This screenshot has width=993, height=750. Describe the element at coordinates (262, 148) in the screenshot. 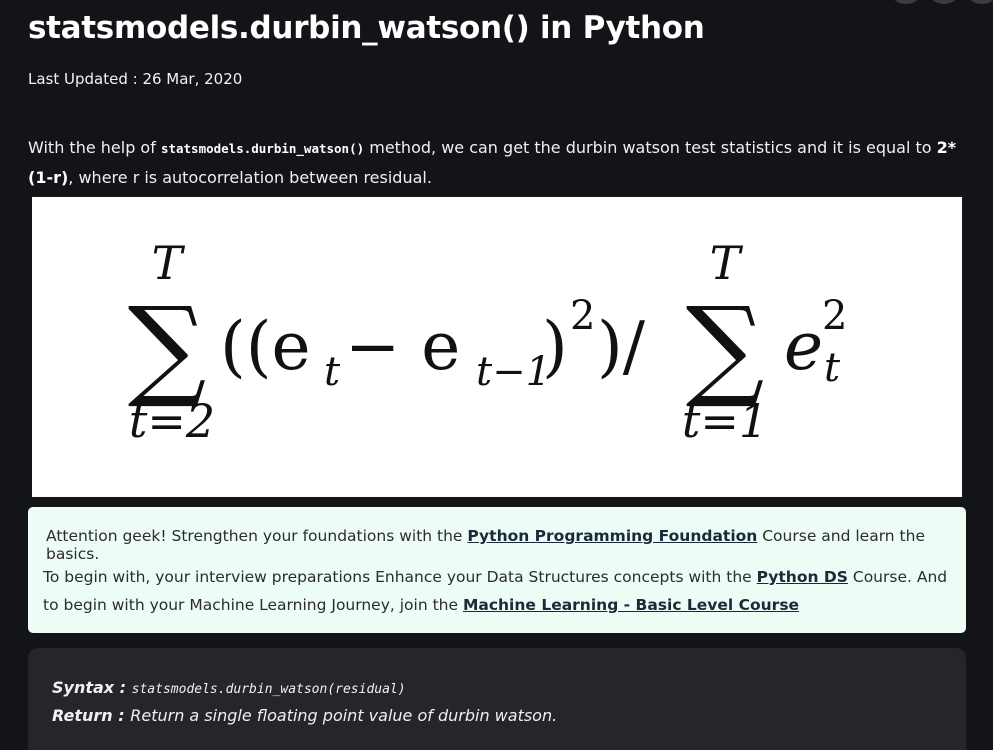

I see `inline-code: statsmodels.durbin_watson()` at that location.